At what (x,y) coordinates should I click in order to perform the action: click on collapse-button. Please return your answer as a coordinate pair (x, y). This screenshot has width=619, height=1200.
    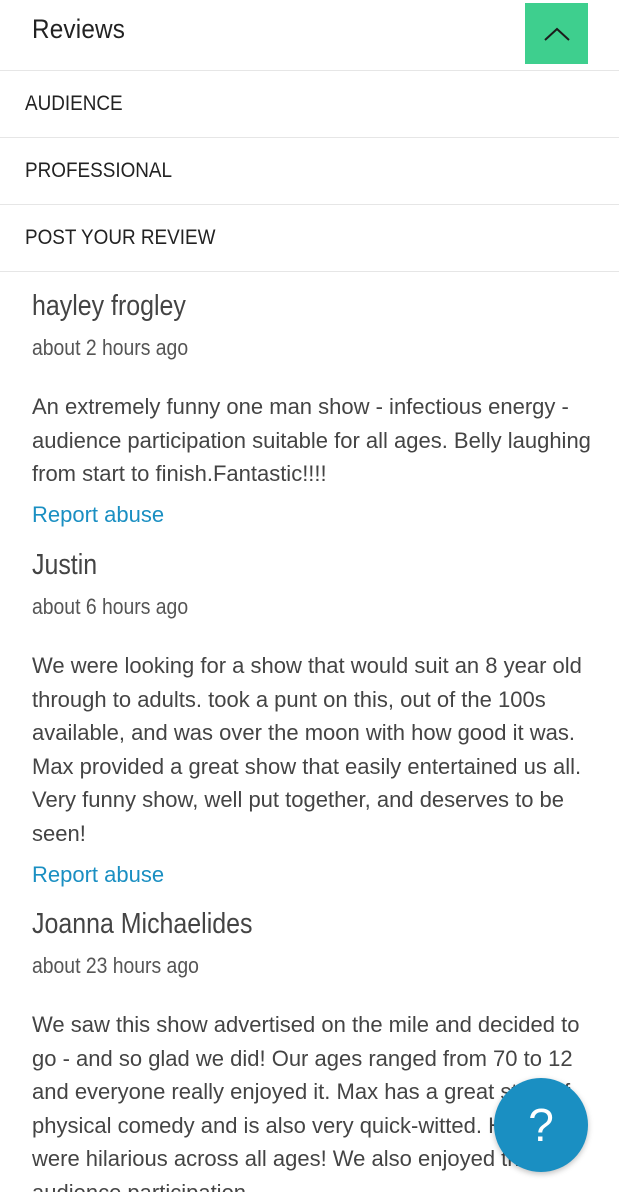
    Looking at the image, I should click on (556, 33).